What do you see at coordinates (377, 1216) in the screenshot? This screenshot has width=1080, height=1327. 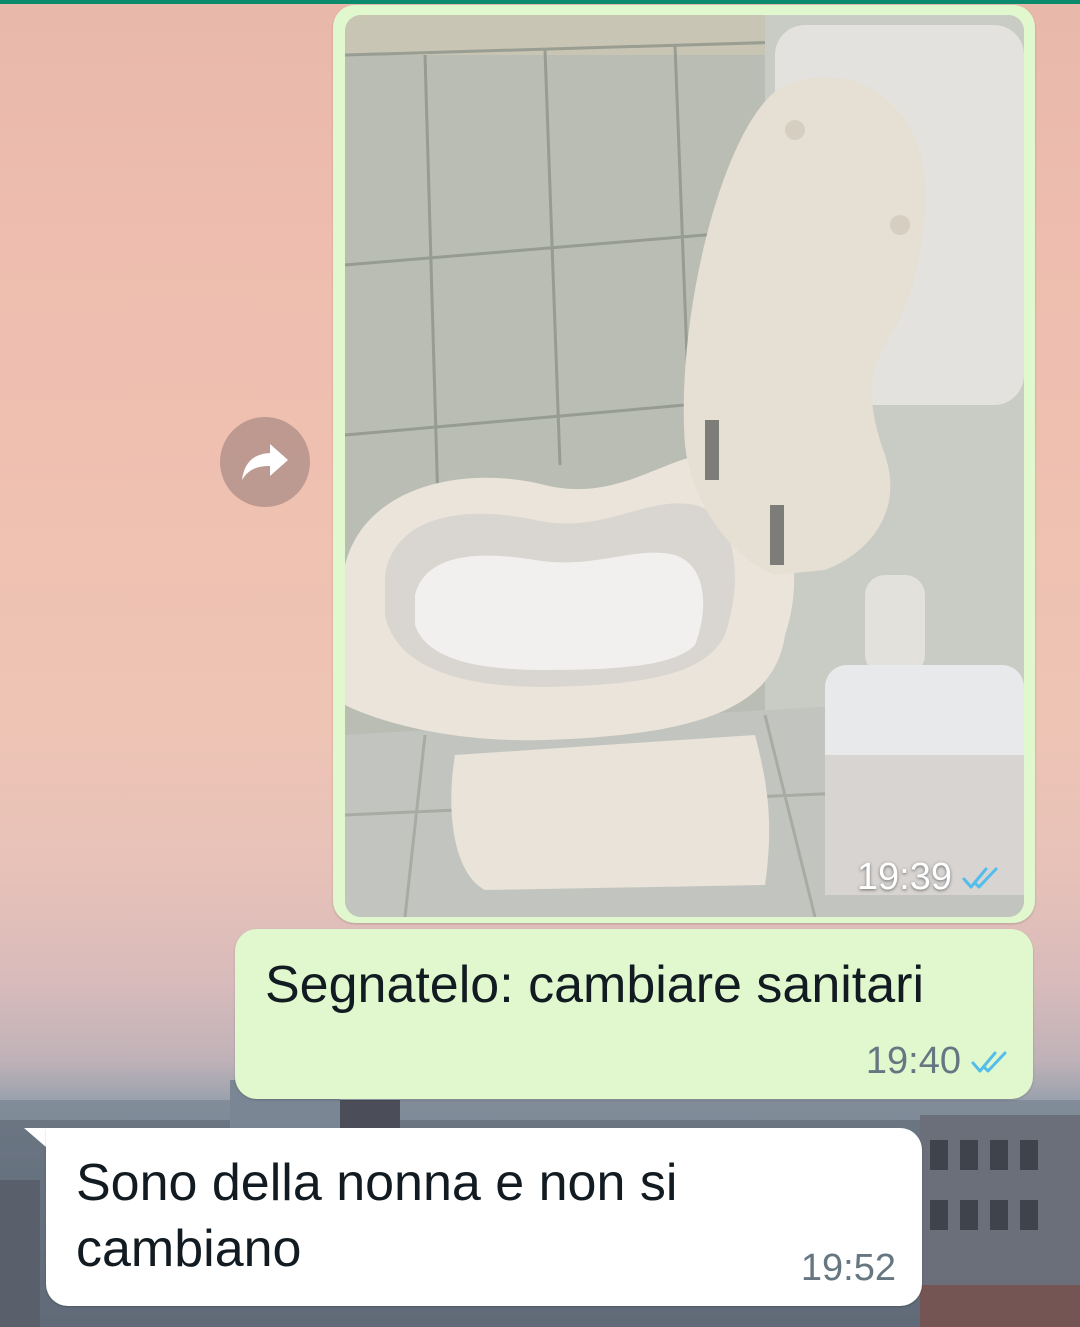 I see `message-text: Sono della nonna e non si cambiano` at bounding box center [377, 1216].